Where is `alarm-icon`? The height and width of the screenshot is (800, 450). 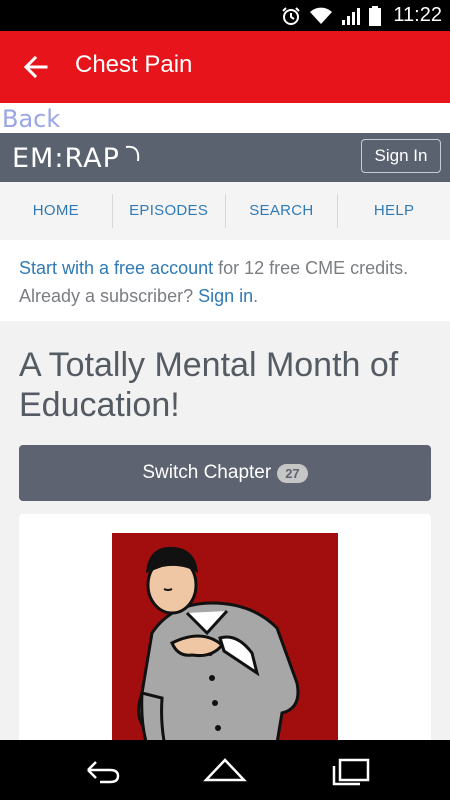
alarm-icon is located at coordinates (291, 15).